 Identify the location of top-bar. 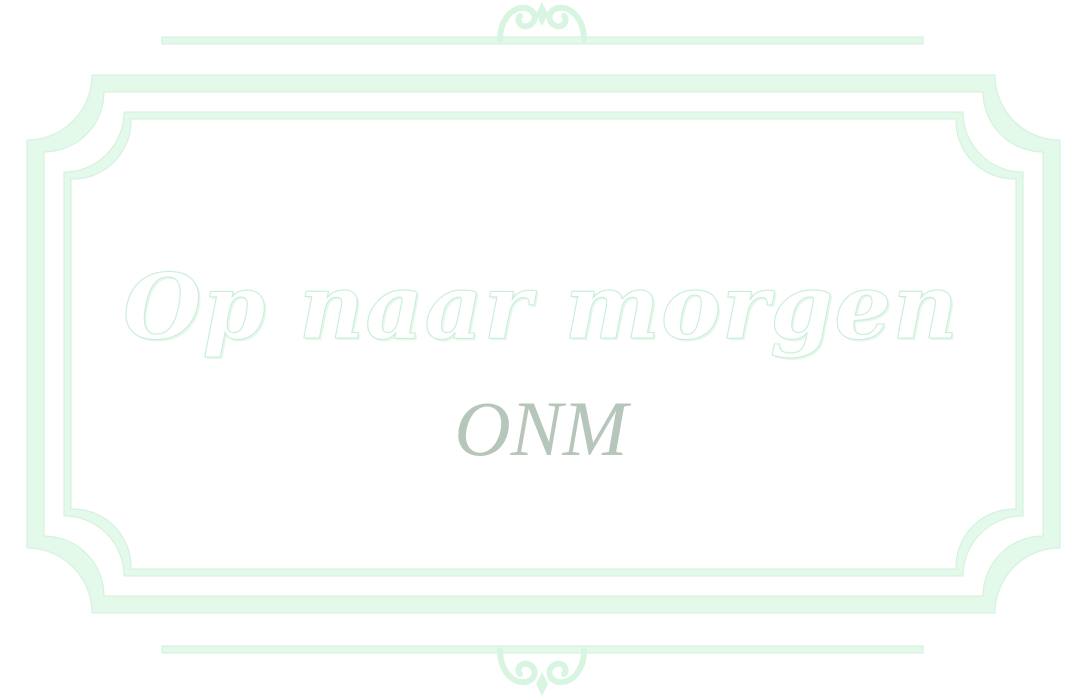
(542, 40).